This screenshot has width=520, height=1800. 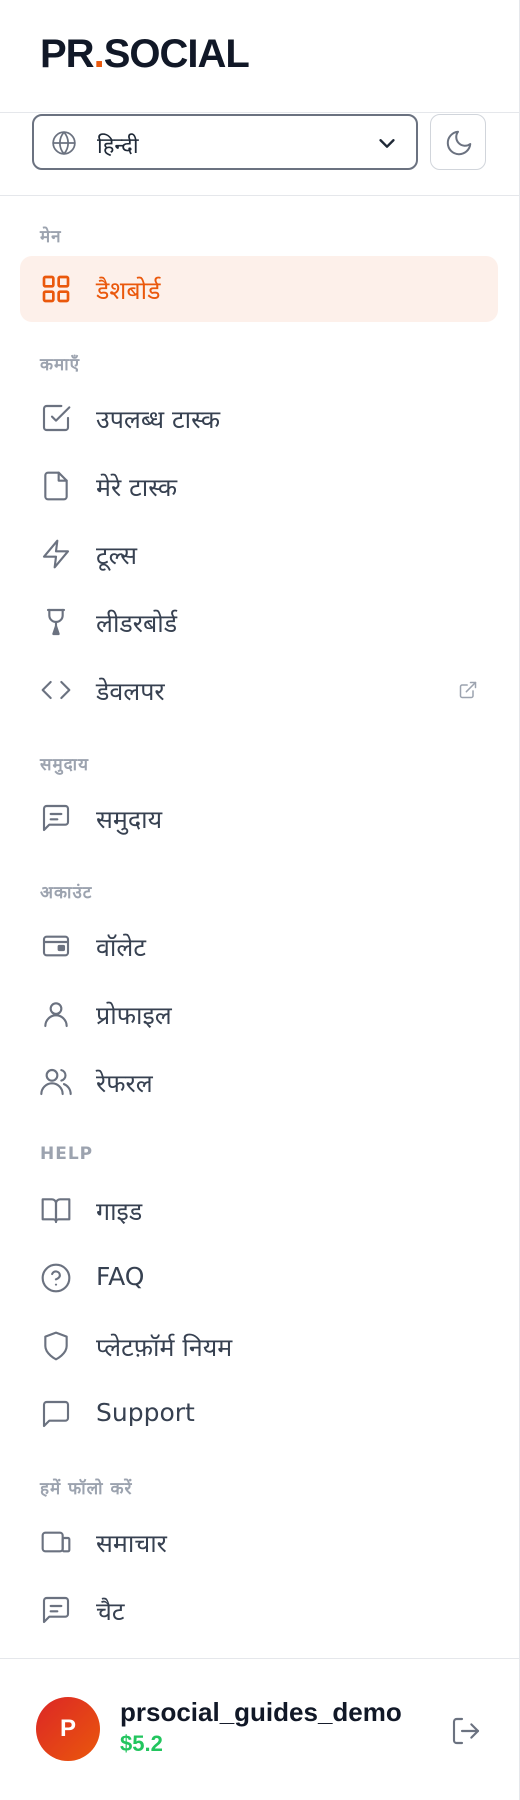 I want to click on nav-item-leaderboard: लीडरबोर्ड, so click(x=259, y=622).